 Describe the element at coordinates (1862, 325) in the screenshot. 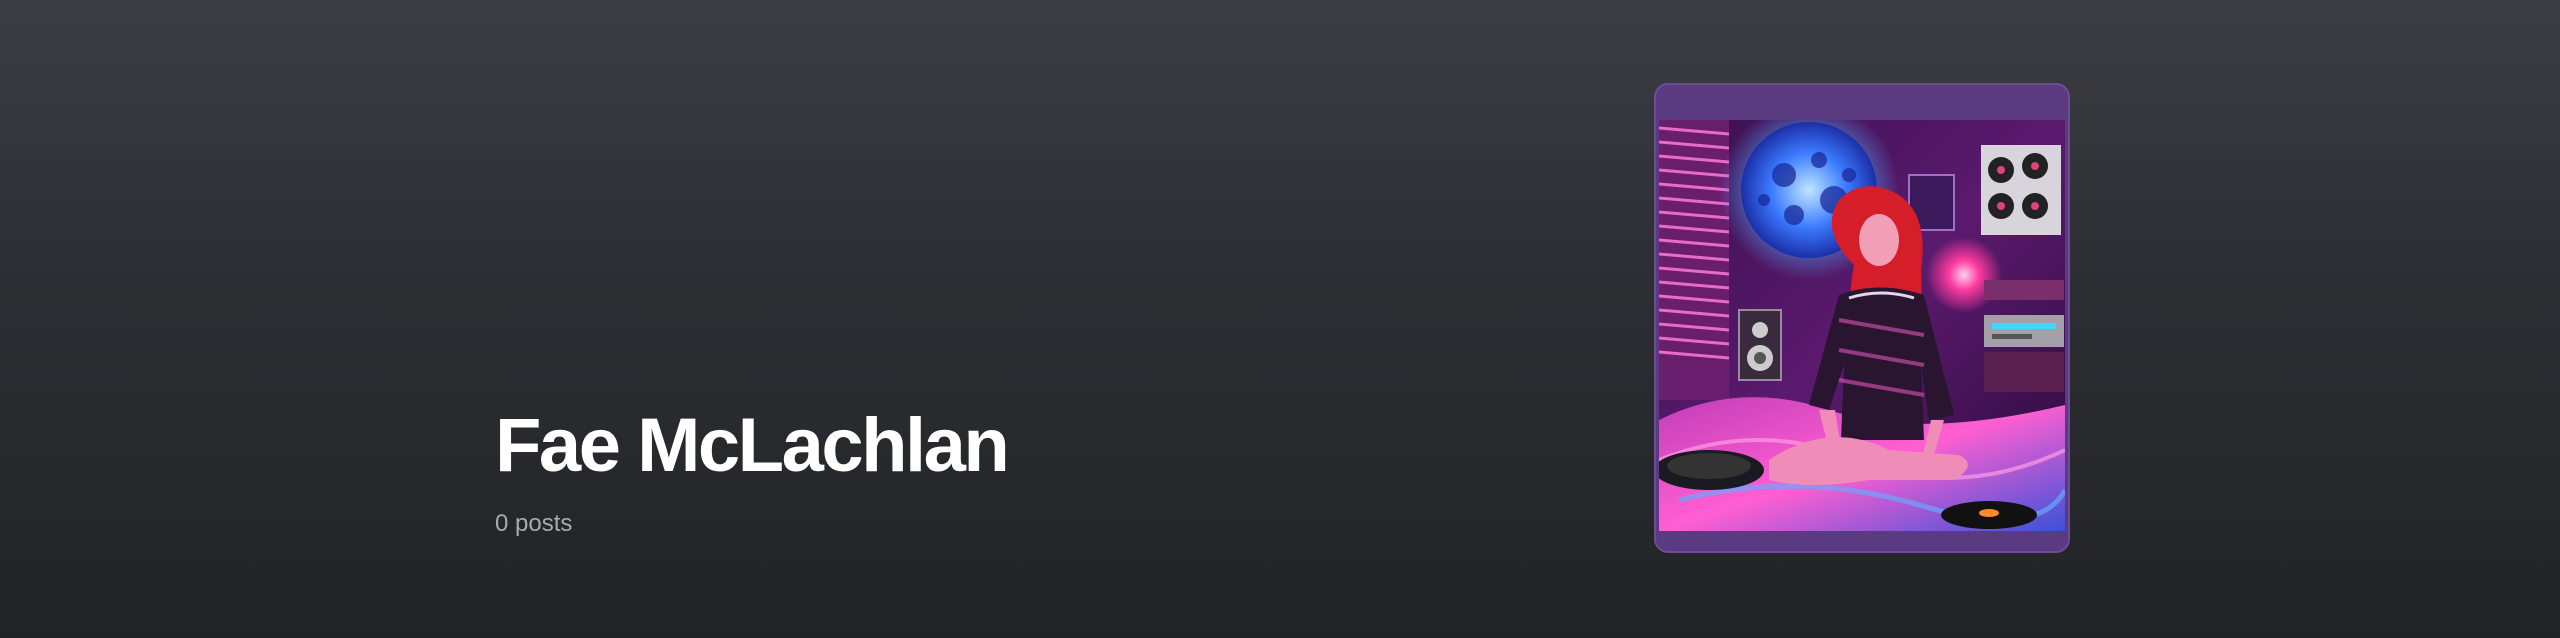

I see `profile-photo` at that location.